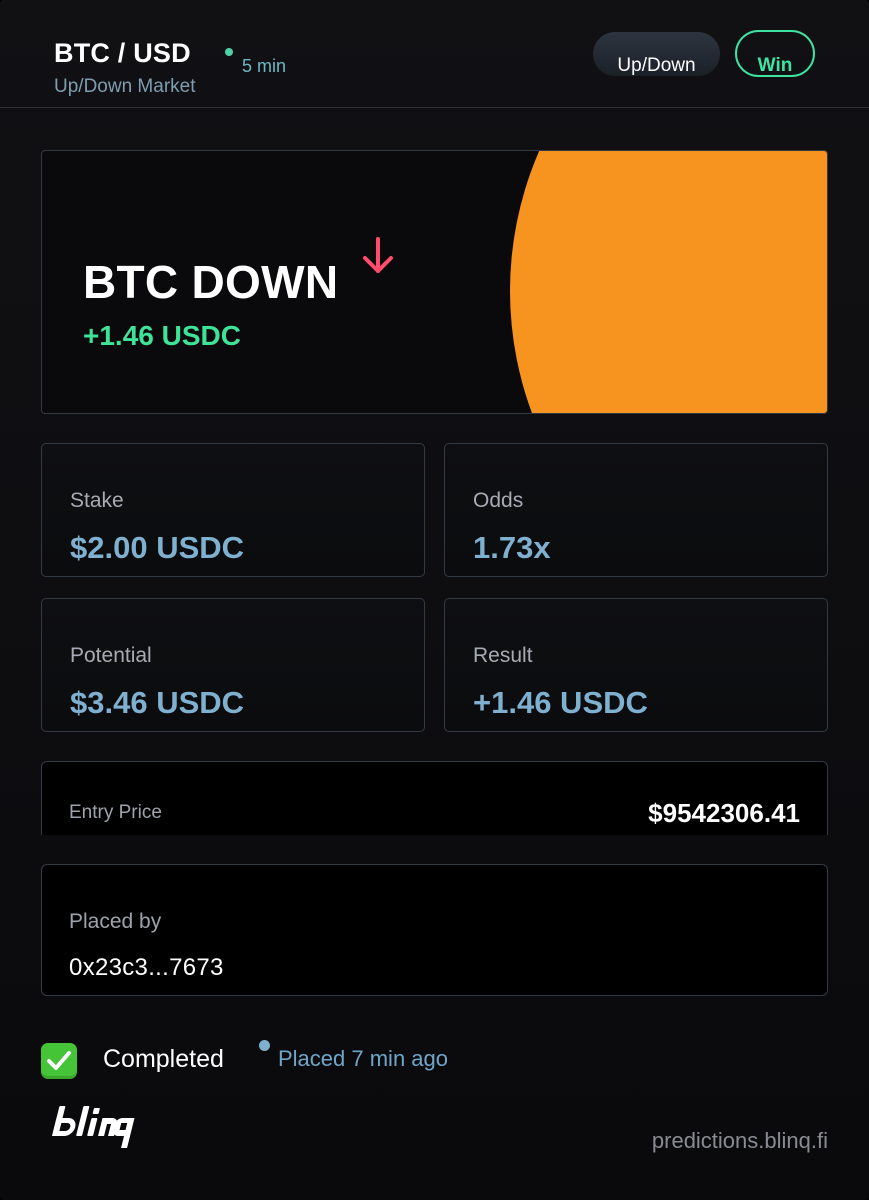  What do you see at coordinates (512, 547) in the screenshot?
I see `odds-value: 1.73x` at bounding box center [512, 547].